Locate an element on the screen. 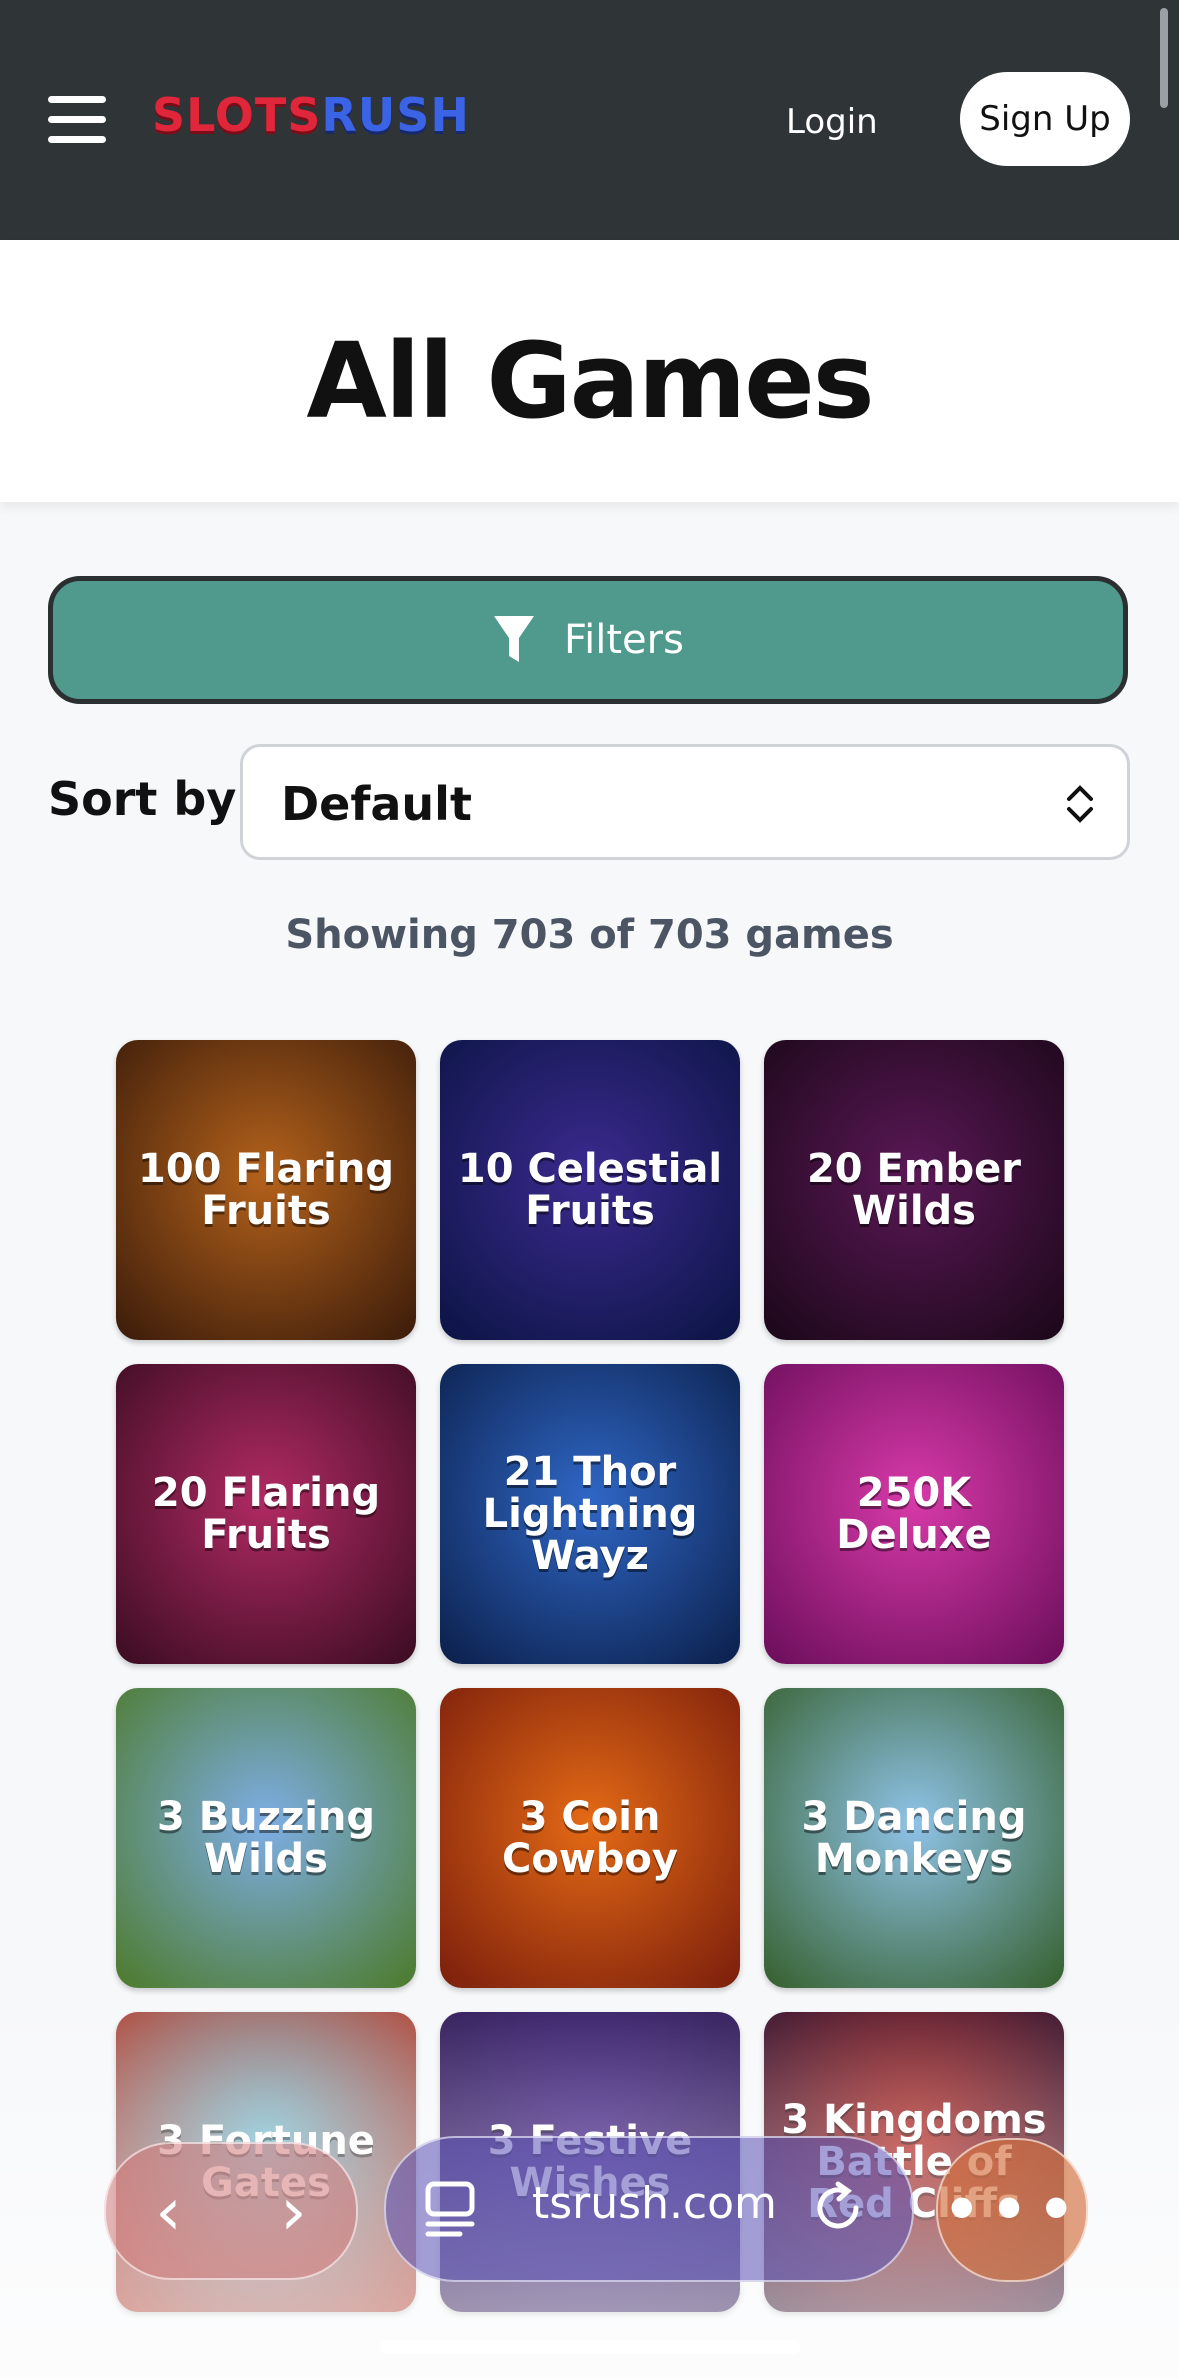 The image size is (1179, 2379). url-text: tsrush.com is located at coordinates (654, 2203).